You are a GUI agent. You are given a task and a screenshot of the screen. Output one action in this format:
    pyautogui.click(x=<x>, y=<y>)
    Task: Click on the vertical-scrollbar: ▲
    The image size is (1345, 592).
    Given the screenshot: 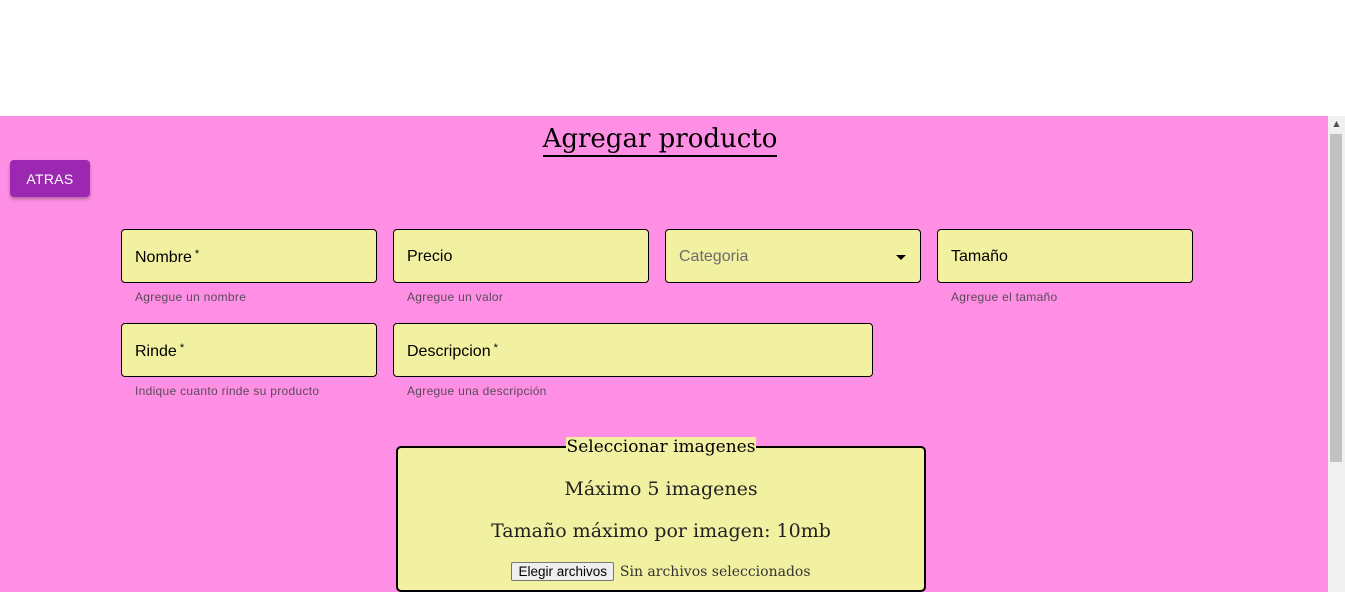 What is the action you would take?
    pyautogui.click(x=1336, y=354)
    